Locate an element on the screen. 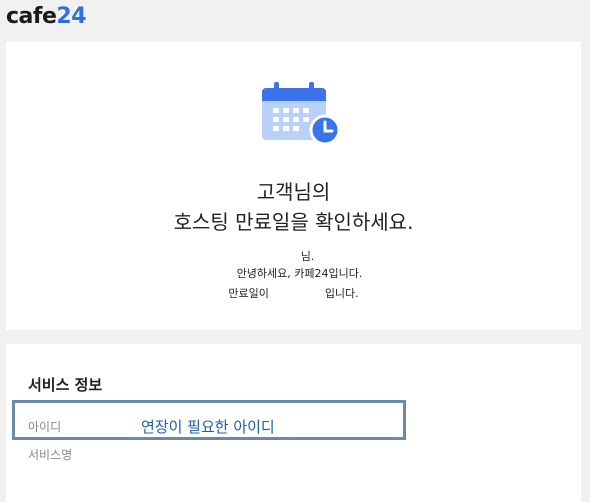 The image size is (590, 502). greeting-text: 안녕하세요, 카페24입니다. is located at coordinates (299, 273).